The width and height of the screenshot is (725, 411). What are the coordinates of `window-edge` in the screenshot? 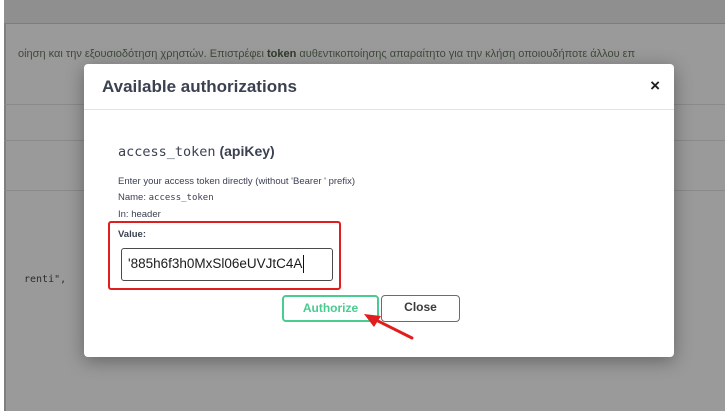 It's located at (5, 205).